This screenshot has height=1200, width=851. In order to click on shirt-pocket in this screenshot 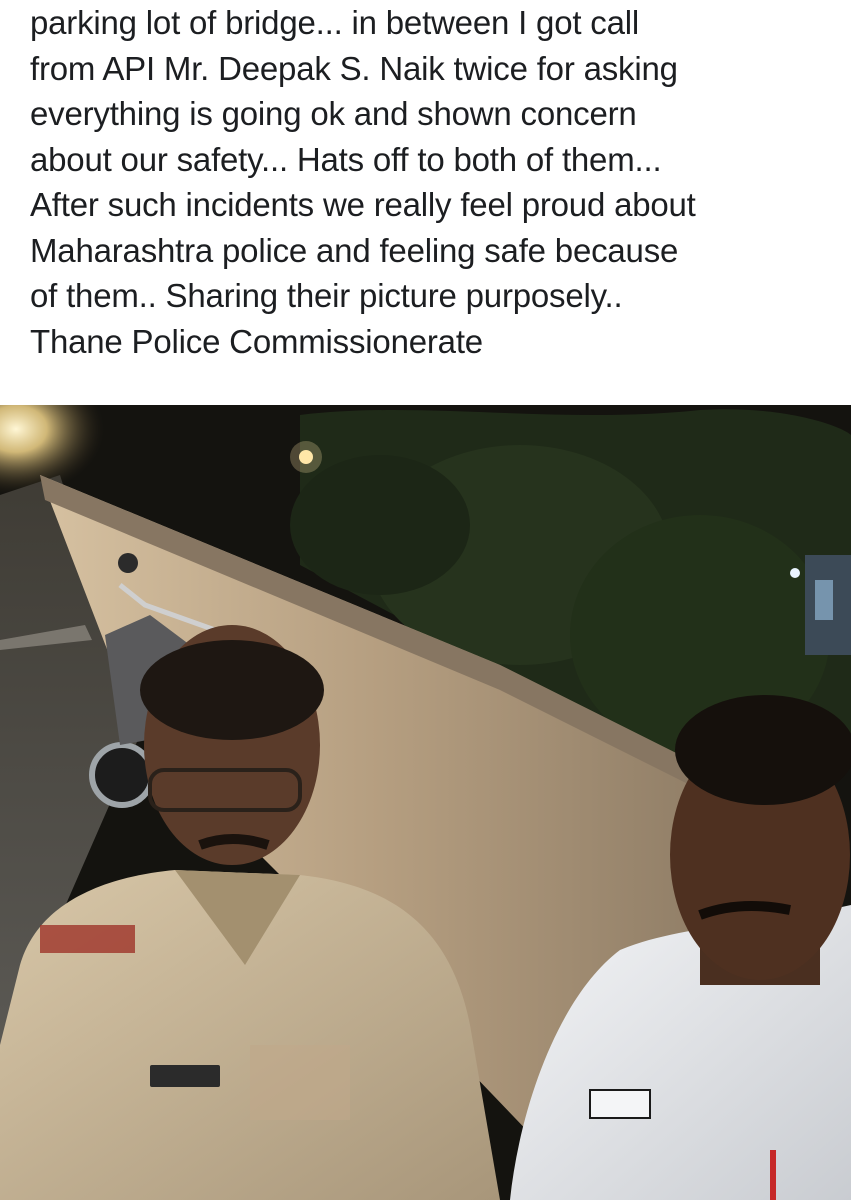, I will do `click(300, 1082)`.